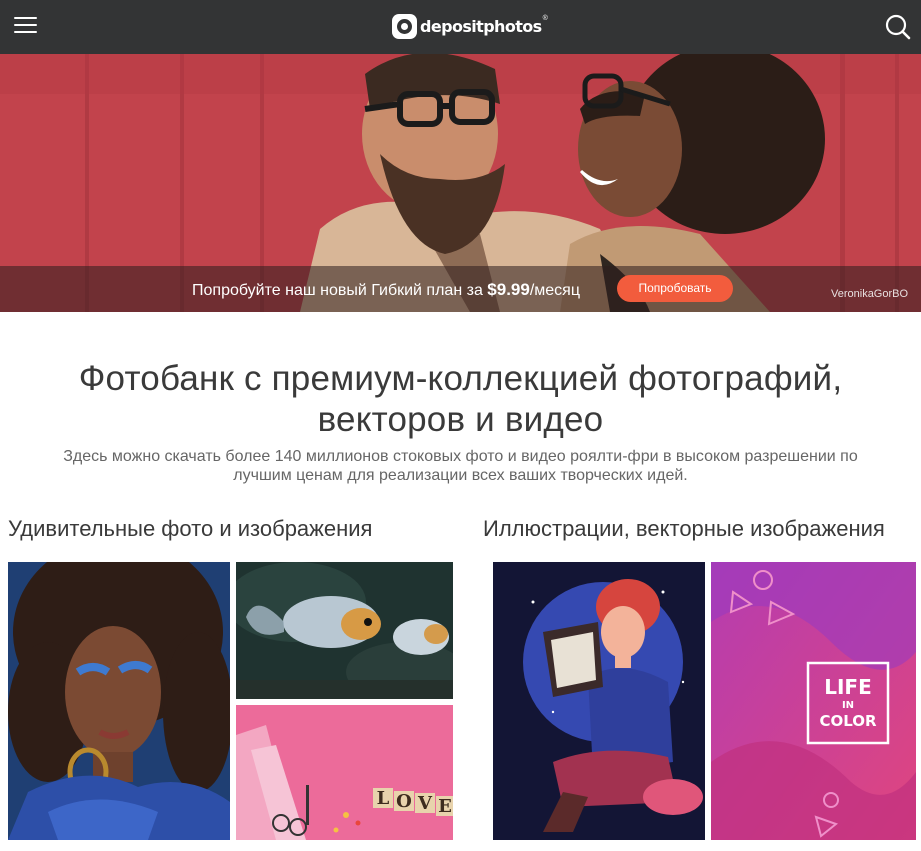 Image resolution: width=921 pixels, height=851 pixels. Describe the element at coordinates (508, 289) in the screenshot. I see `promo-price: $9.99` at that location.